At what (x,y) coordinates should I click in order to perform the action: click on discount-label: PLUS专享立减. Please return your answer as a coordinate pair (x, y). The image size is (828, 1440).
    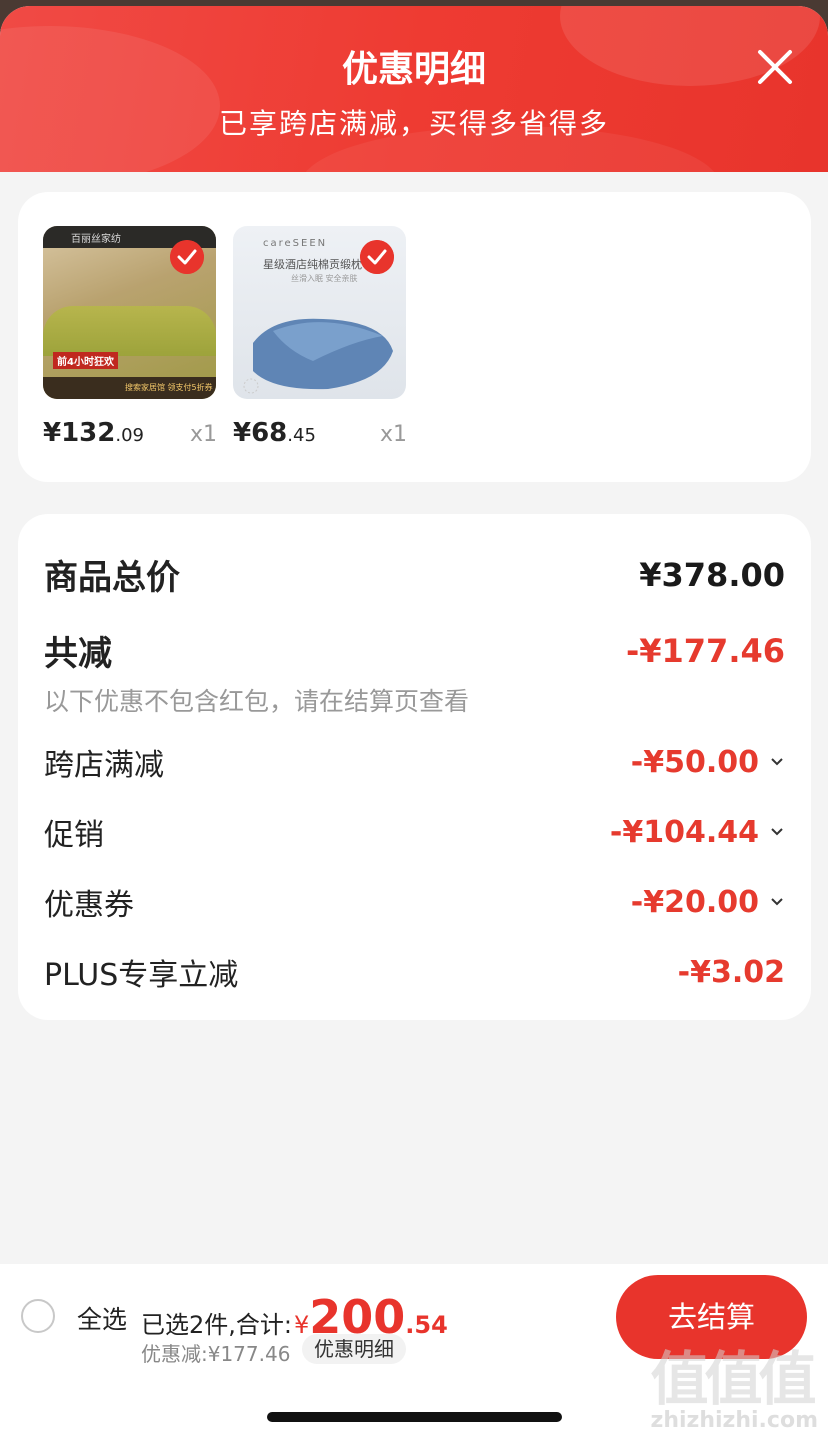
    Looking at the image, I should click on (141, 975).